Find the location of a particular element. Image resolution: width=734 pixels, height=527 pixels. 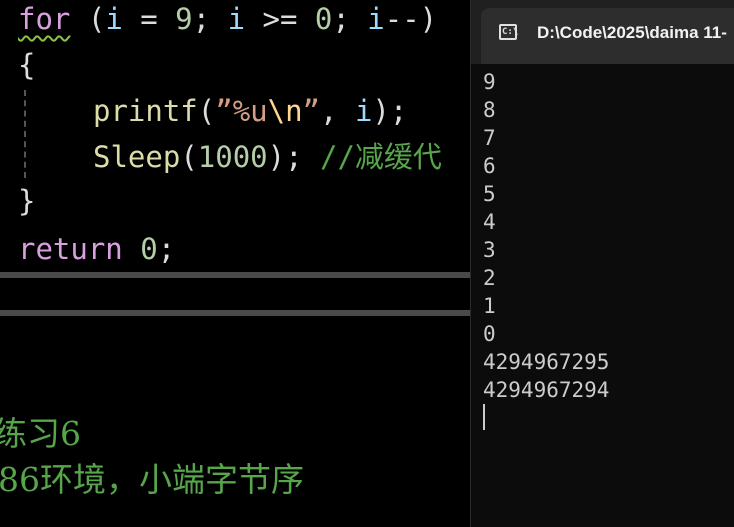

comment-line-exercise: 练习6 is located at coordinates (40, 433).